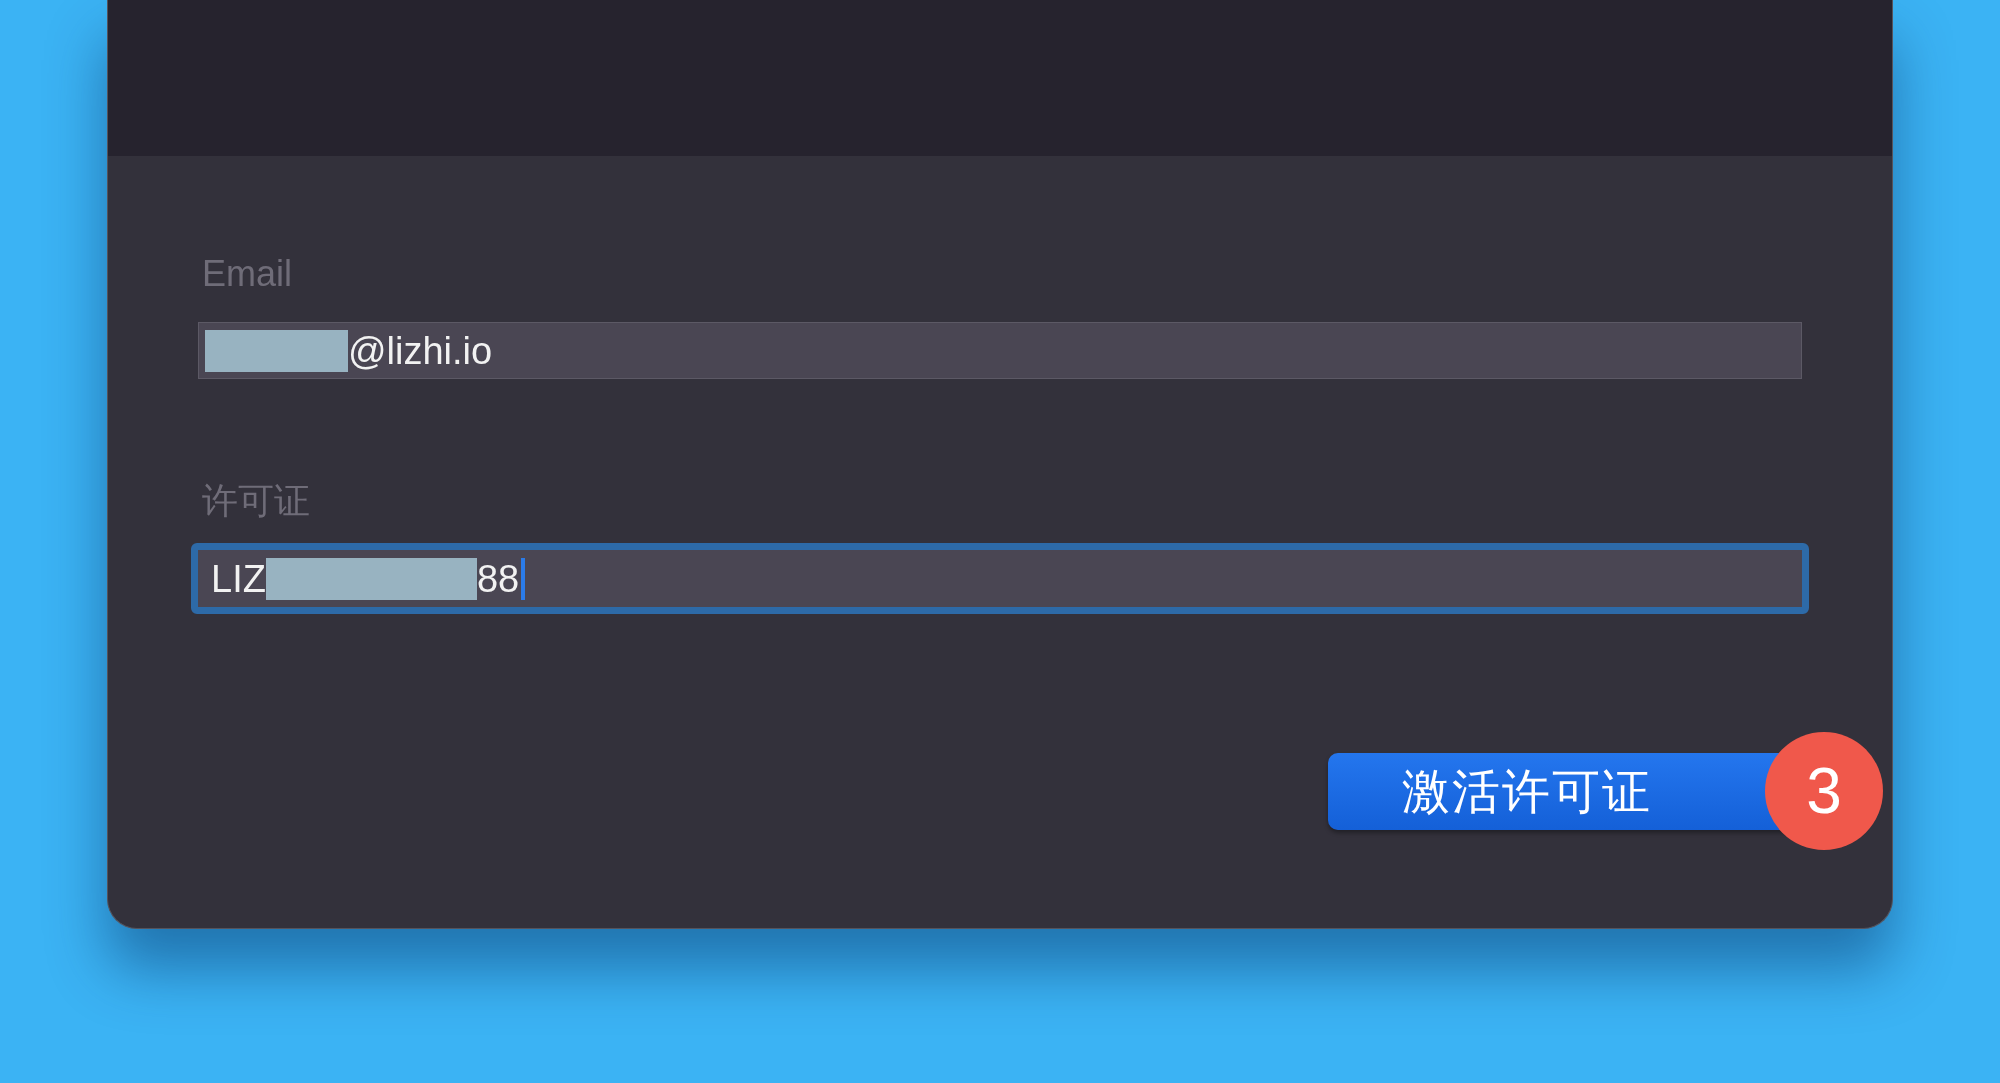 The image size is (2000, 1083). What do you see at coordinates (238, 578) in the screenshot?
I see `license-value-start: LIZ` at bounding box center [238, 578].